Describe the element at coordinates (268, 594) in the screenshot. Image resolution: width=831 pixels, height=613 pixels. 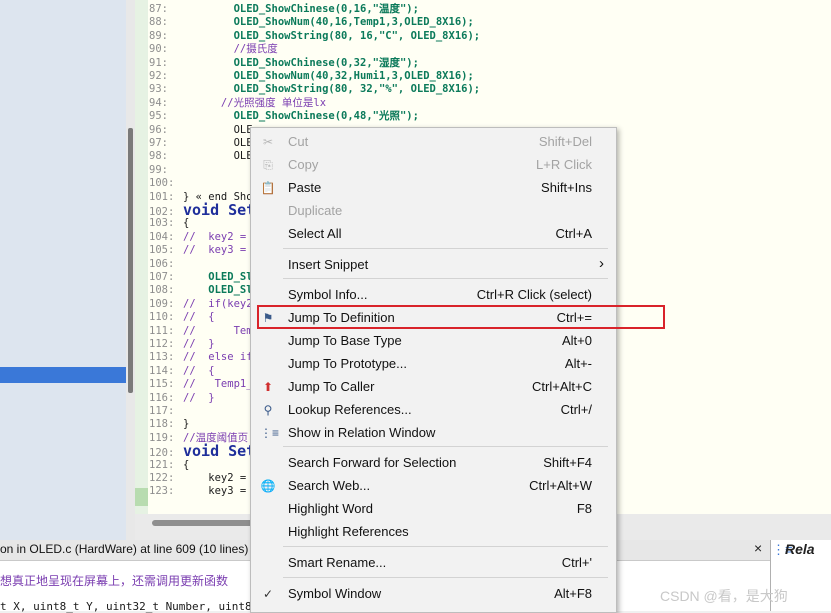
I see `checkmark-icon: ✓` at that location.